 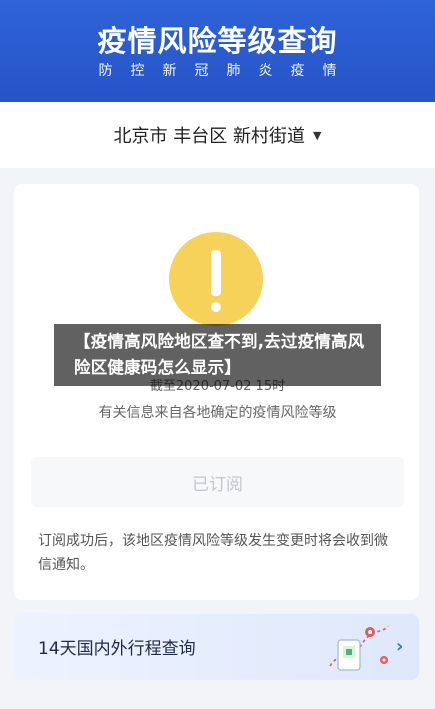 I want to click on subscribe-button: 已订阅, so click(x=217, y=482).